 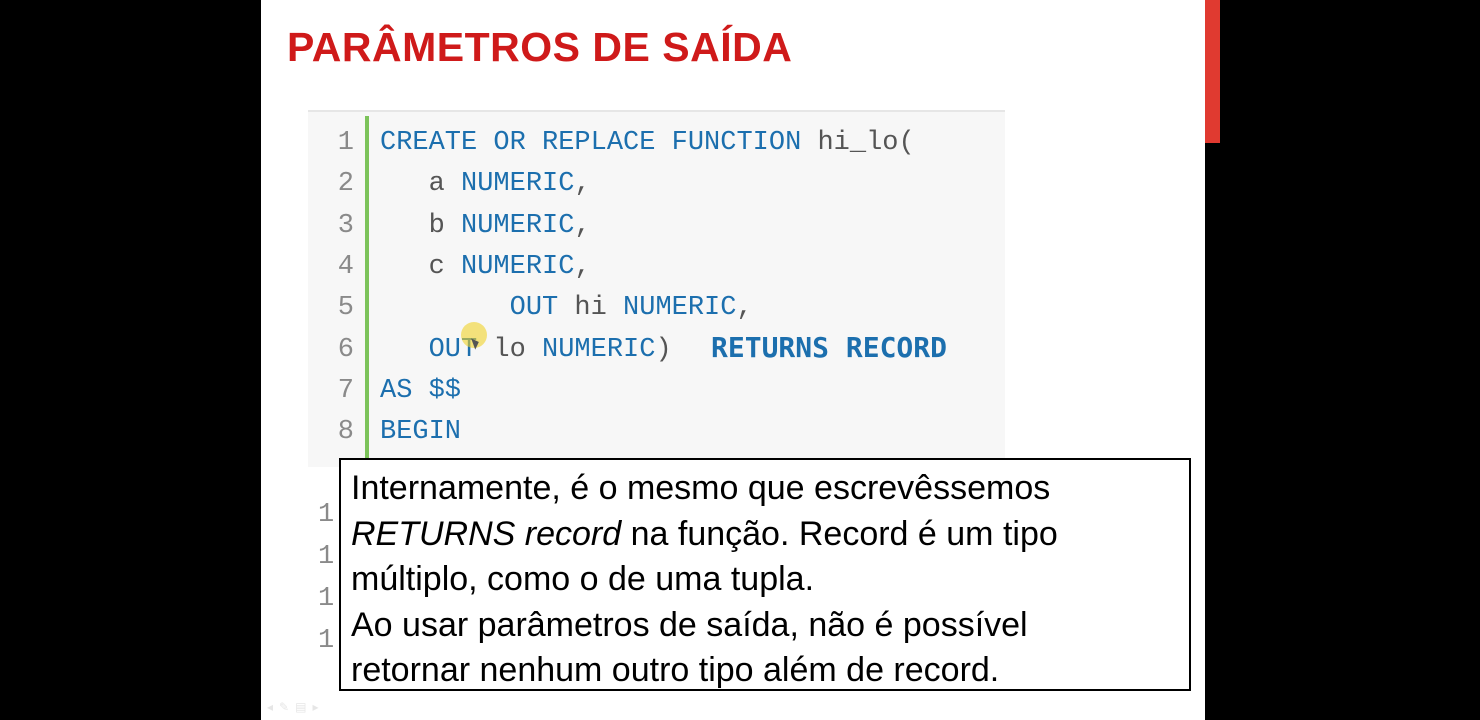 I want to click on note-italic: RETURNS record, so click(x=486, y=533).